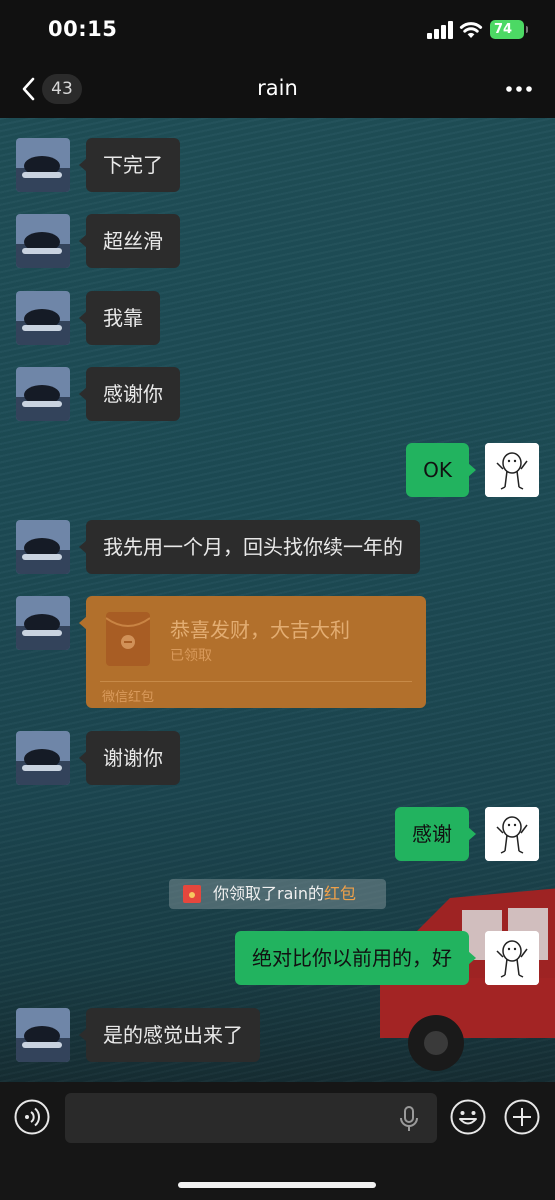 Image resolution: width=555 pixels, height=1200 pixels. Describe the element at coordinates (252, 652) in the screenshot. I see `red-packet-card: 恭喜发财，大吉大利 已领取 微信红包` at that location.